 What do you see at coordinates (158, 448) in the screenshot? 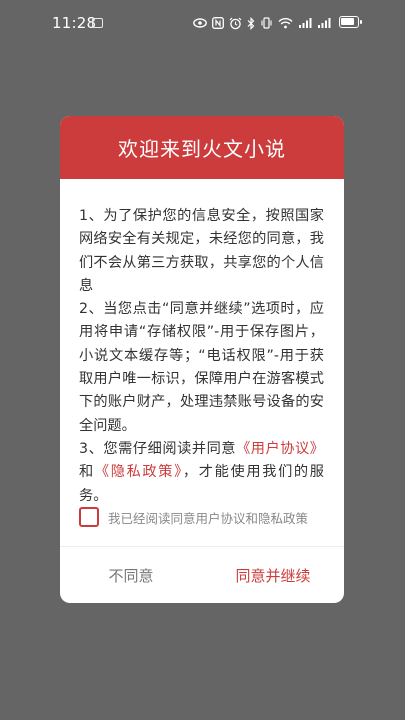
I see `paragraph-3-prefix: 3、您需仔细阅读并同意` at bounding box center [158, 448].